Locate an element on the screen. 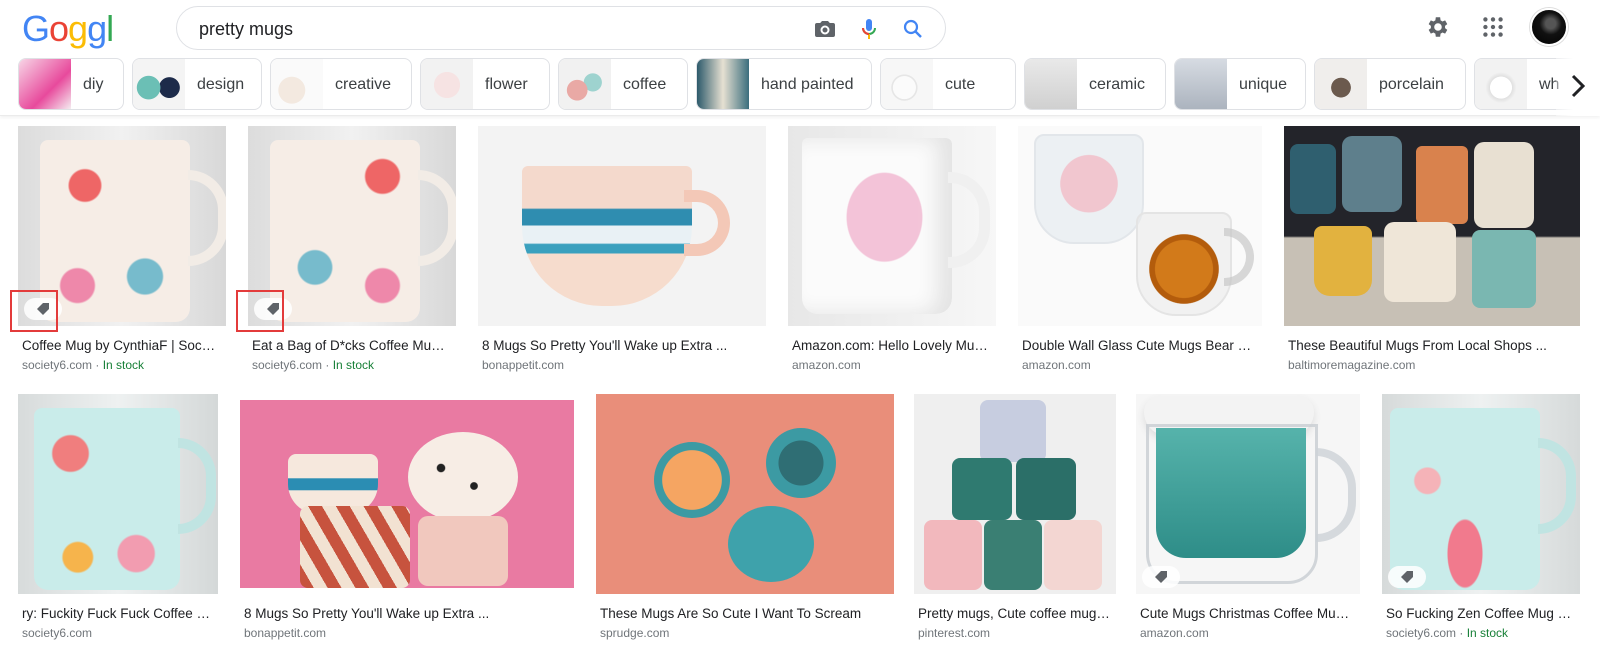  logo-letter: G is located at coordinates (36, 28).